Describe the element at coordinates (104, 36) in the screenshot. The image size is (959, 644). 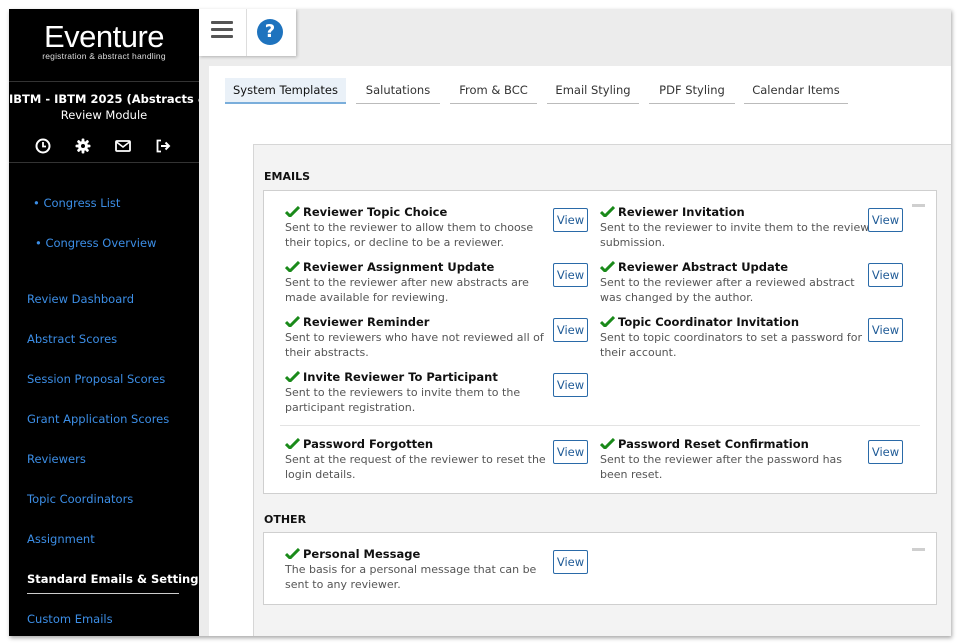
I see `logo-title: Eventure` at that location.